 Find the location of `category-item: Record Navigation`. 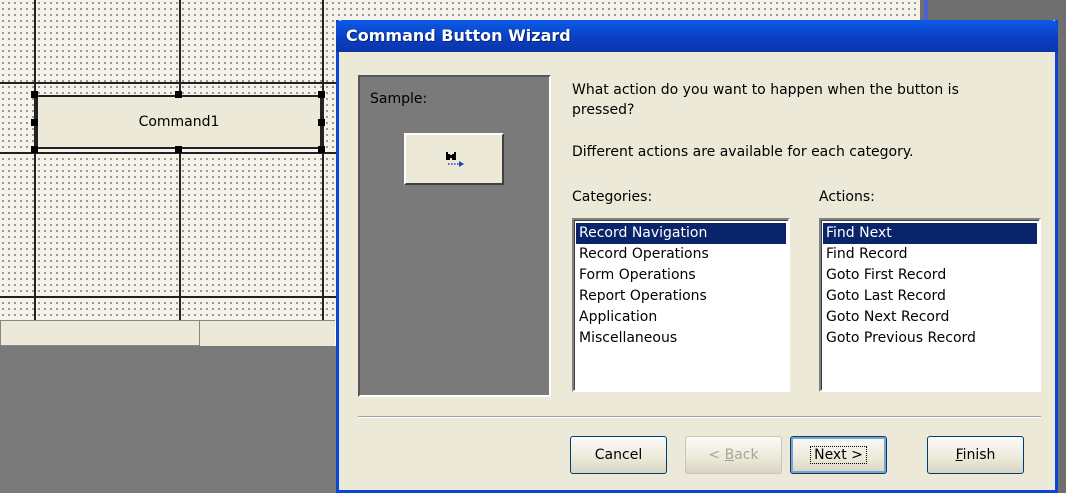

category-item: Record Navigation is located at coordinates (681, 233).